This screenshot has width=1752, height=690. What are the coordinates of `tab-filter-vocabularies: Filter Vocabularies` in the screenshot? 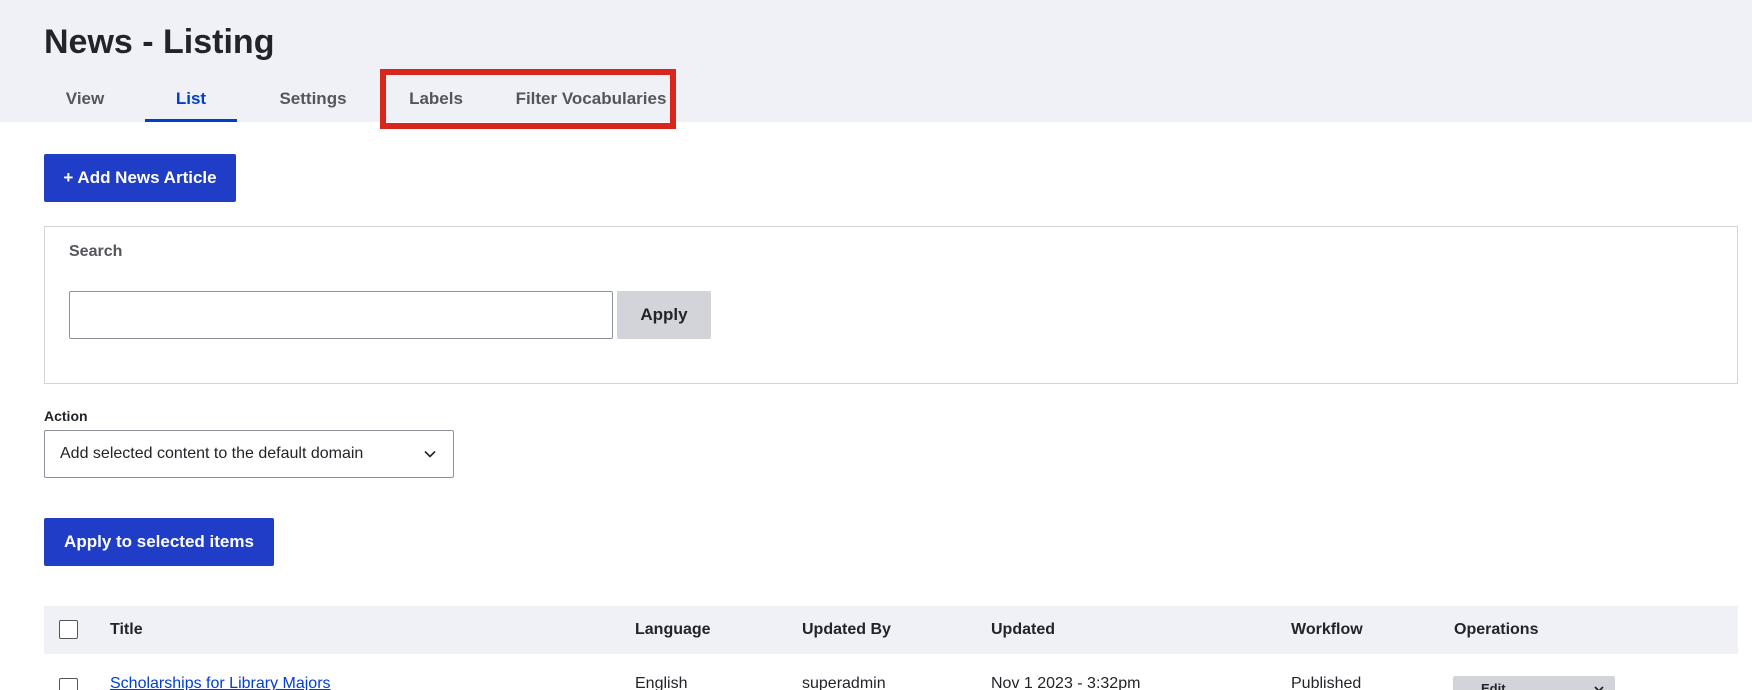 It's located at (591, 99).